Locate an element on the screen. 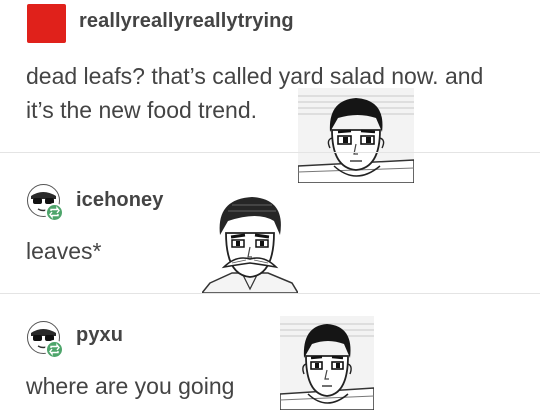  manga-mustache-man-image is located at coordinates (250, 243).